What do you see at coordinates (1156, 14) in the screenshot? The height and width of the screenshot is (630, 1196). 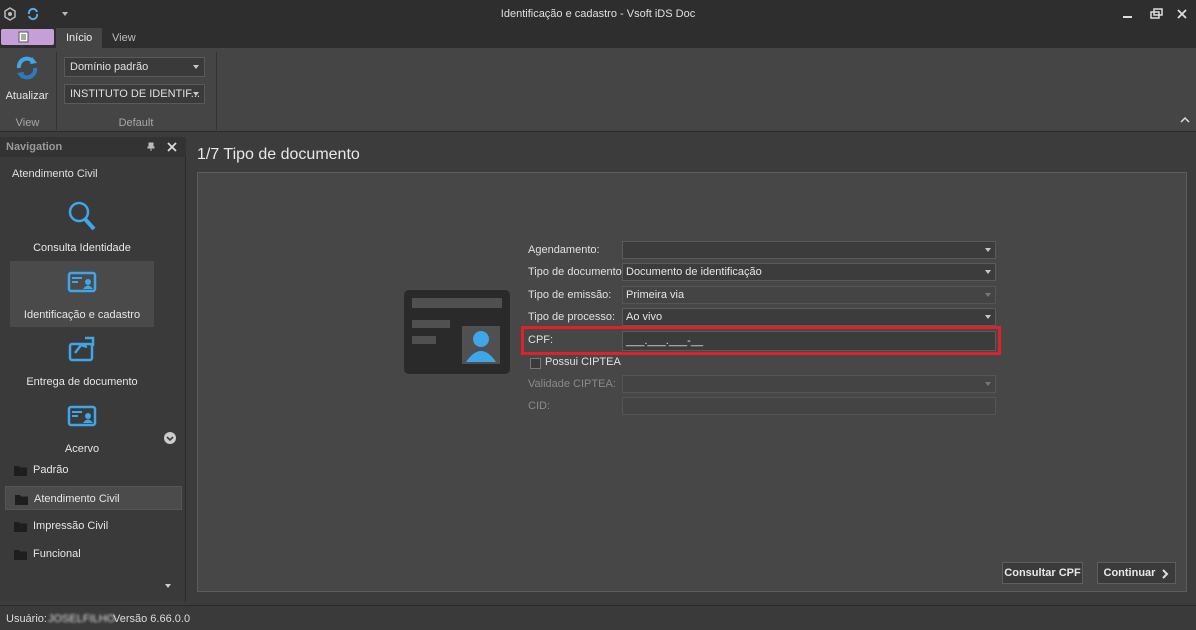 I see `restore-icon` at bounding box center [1156, 14].